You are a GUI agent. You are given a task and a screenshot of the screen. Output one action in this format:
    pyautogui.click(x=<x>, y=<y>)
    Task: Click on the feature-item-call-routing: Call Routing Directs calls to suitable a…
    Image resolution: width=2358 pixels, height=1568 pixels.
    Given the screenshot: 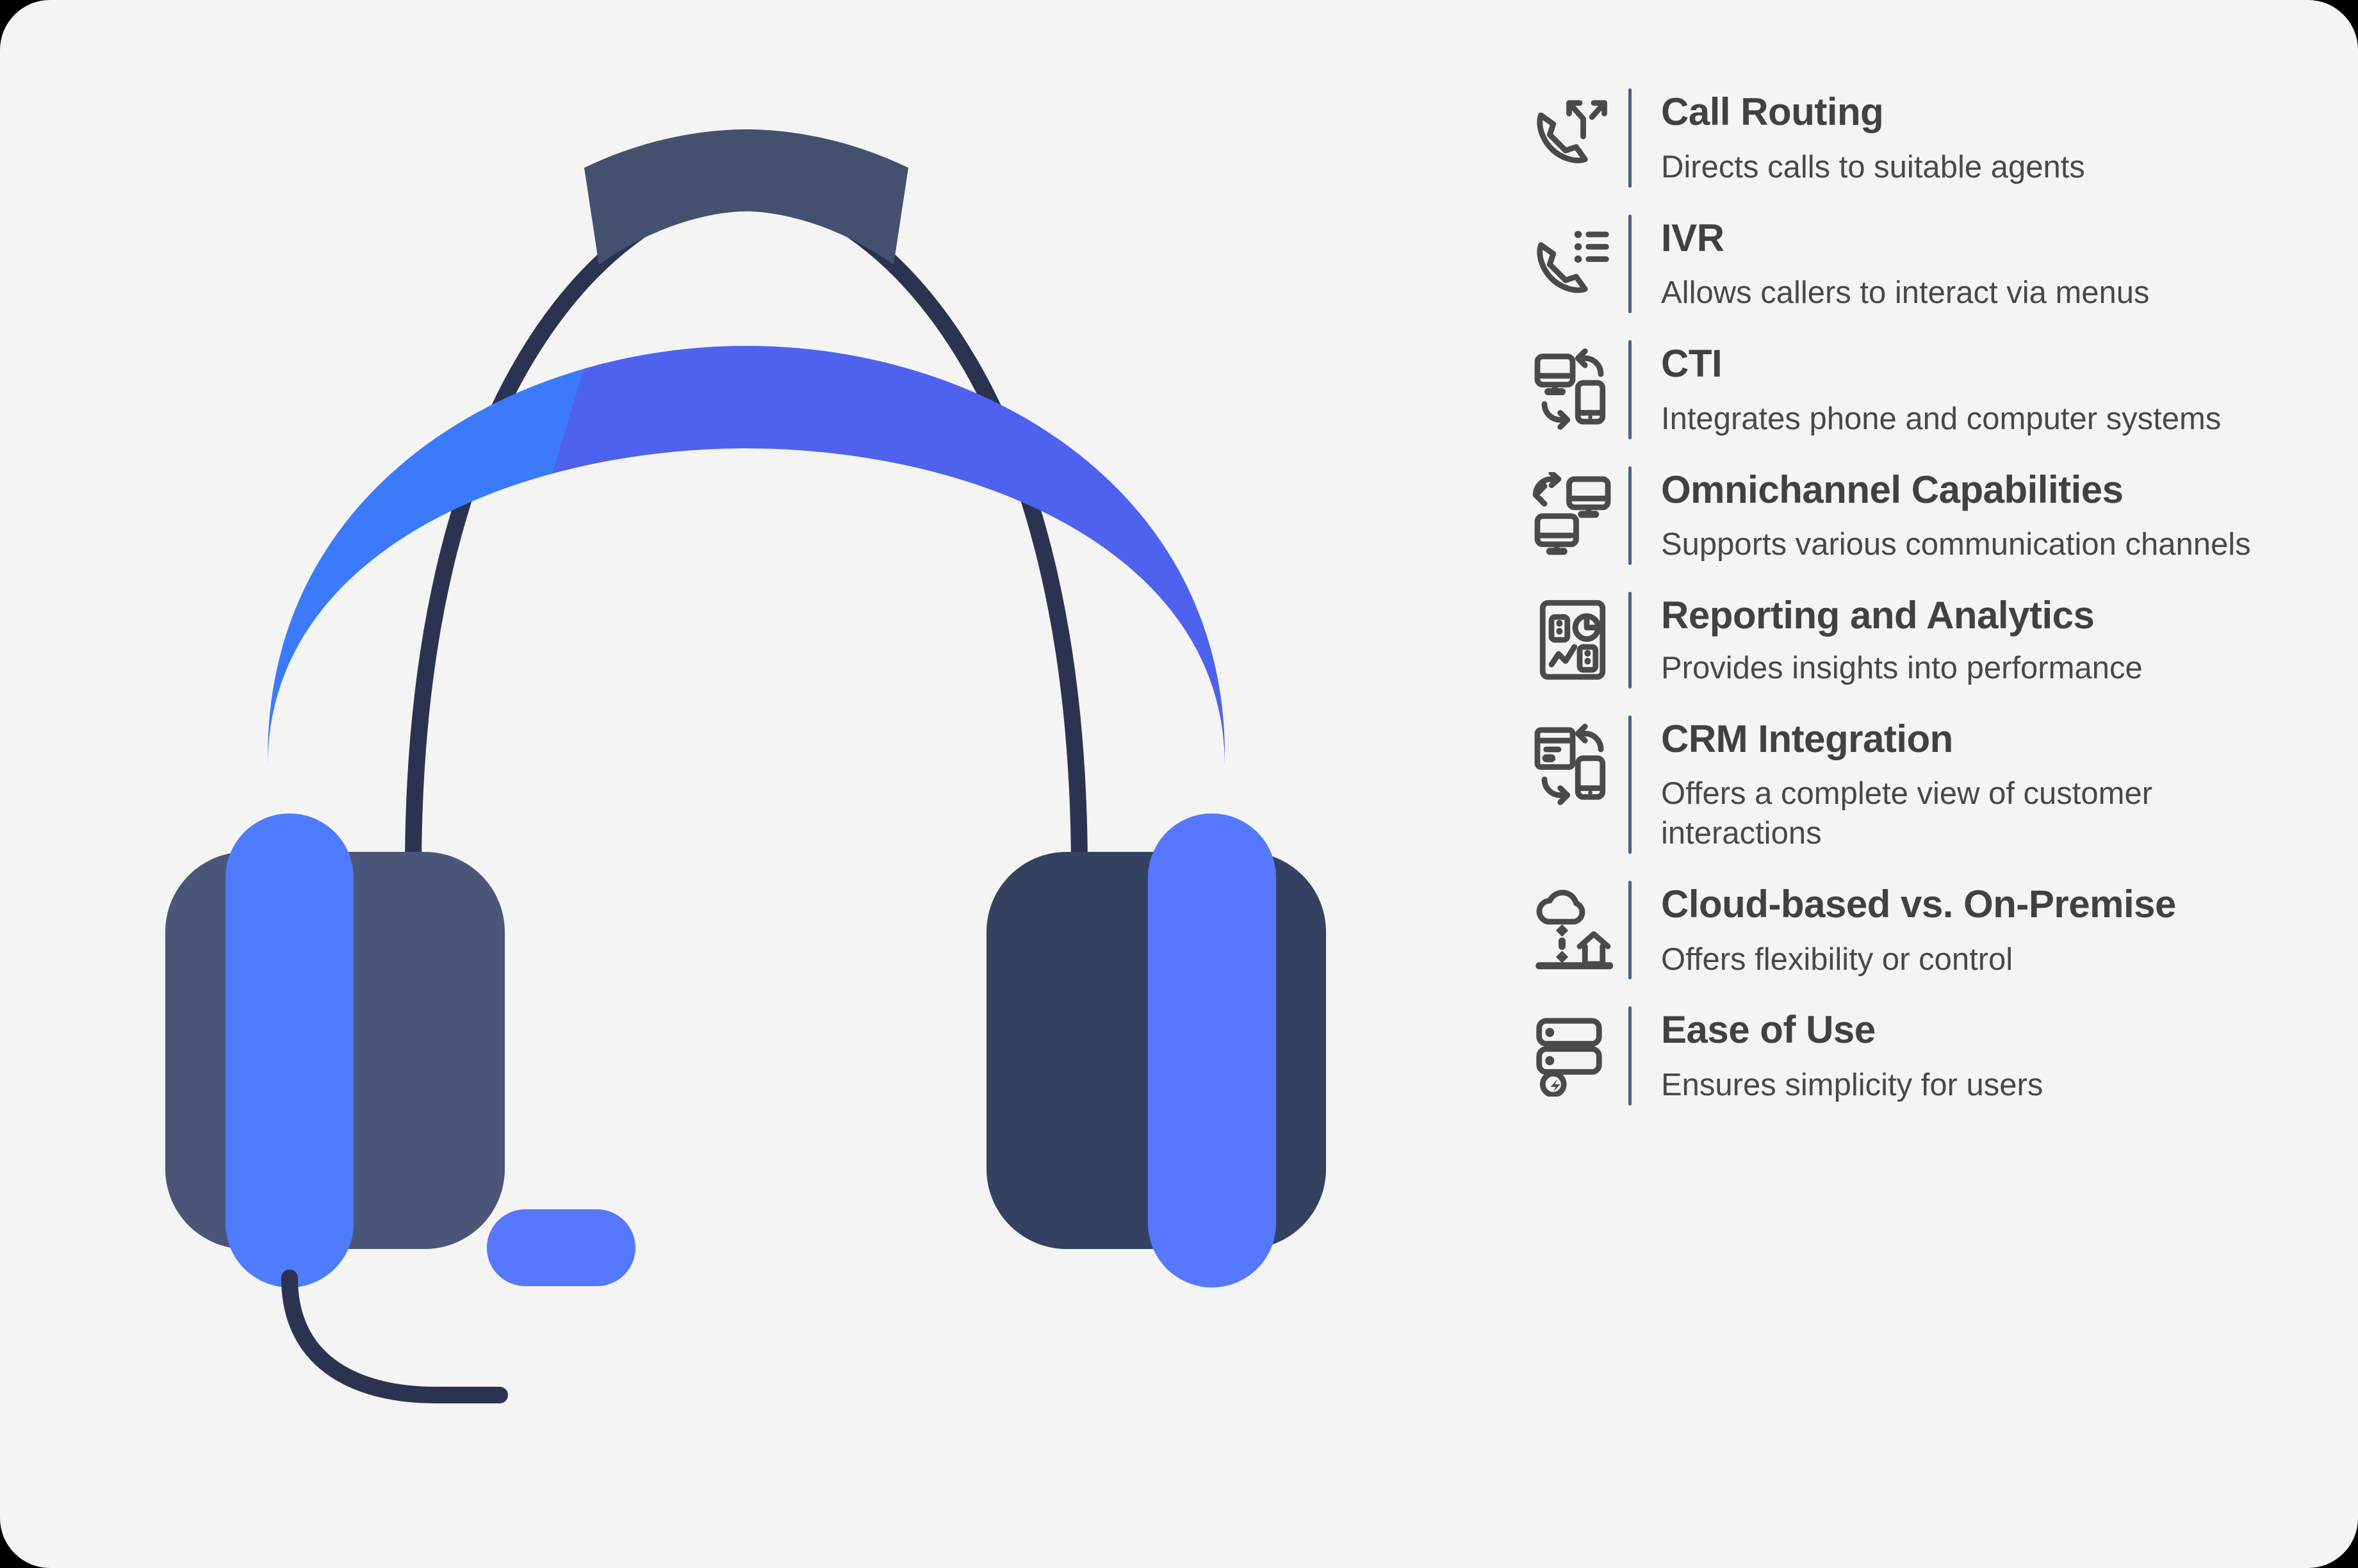 What is the action you would take?
    pyautogui.click(x=1922, y=138)
    